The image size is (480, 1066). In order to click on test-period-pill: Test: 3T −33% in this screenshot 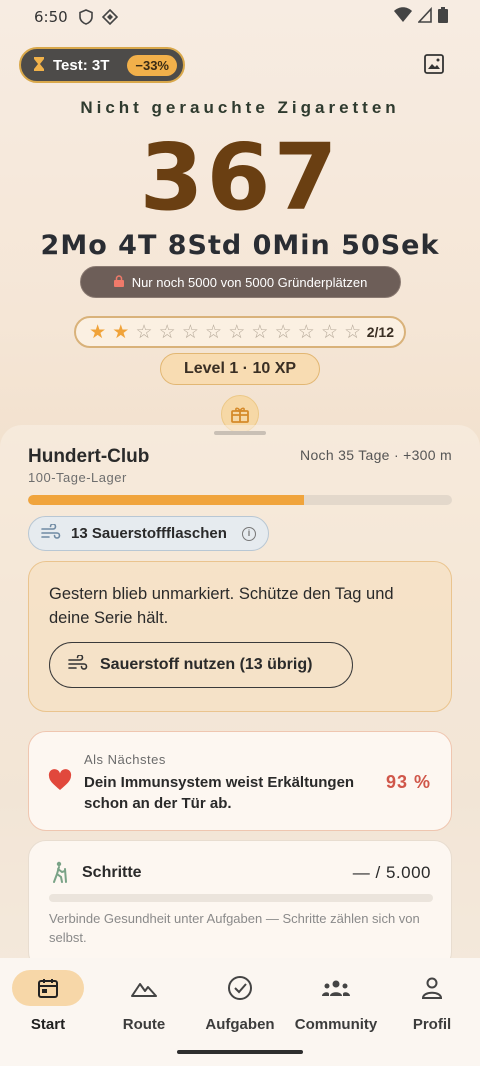, I will do `click(102, 65)`.